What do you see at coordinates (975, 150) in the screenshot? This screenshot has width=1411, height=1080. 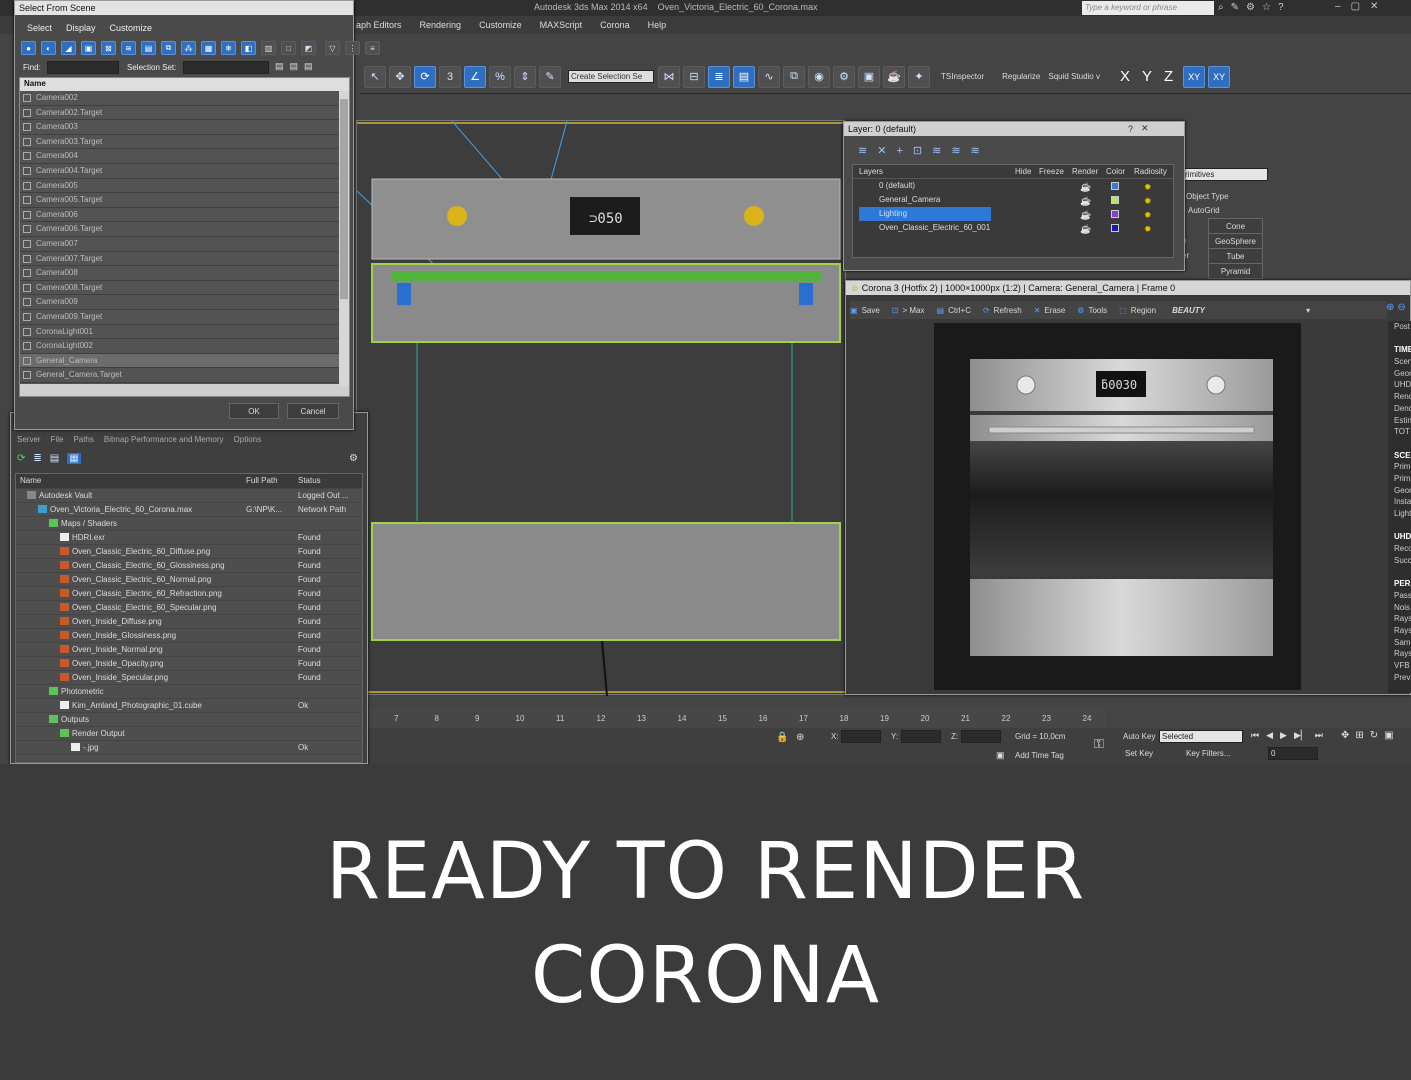 I see `freeze-all-icon: ≋` at bounding box center [975, 150].